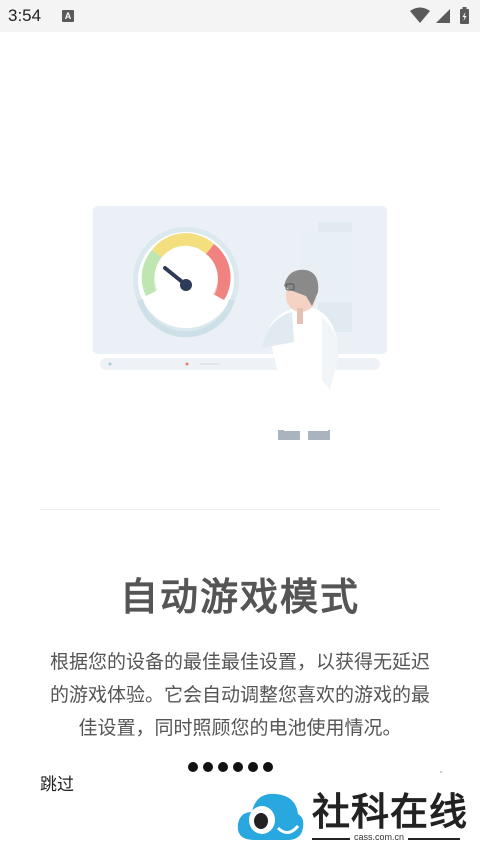  Describe the element at coordinates (390, 812) in the screenshot. I see `watermark-title: 社科在线` at that location.